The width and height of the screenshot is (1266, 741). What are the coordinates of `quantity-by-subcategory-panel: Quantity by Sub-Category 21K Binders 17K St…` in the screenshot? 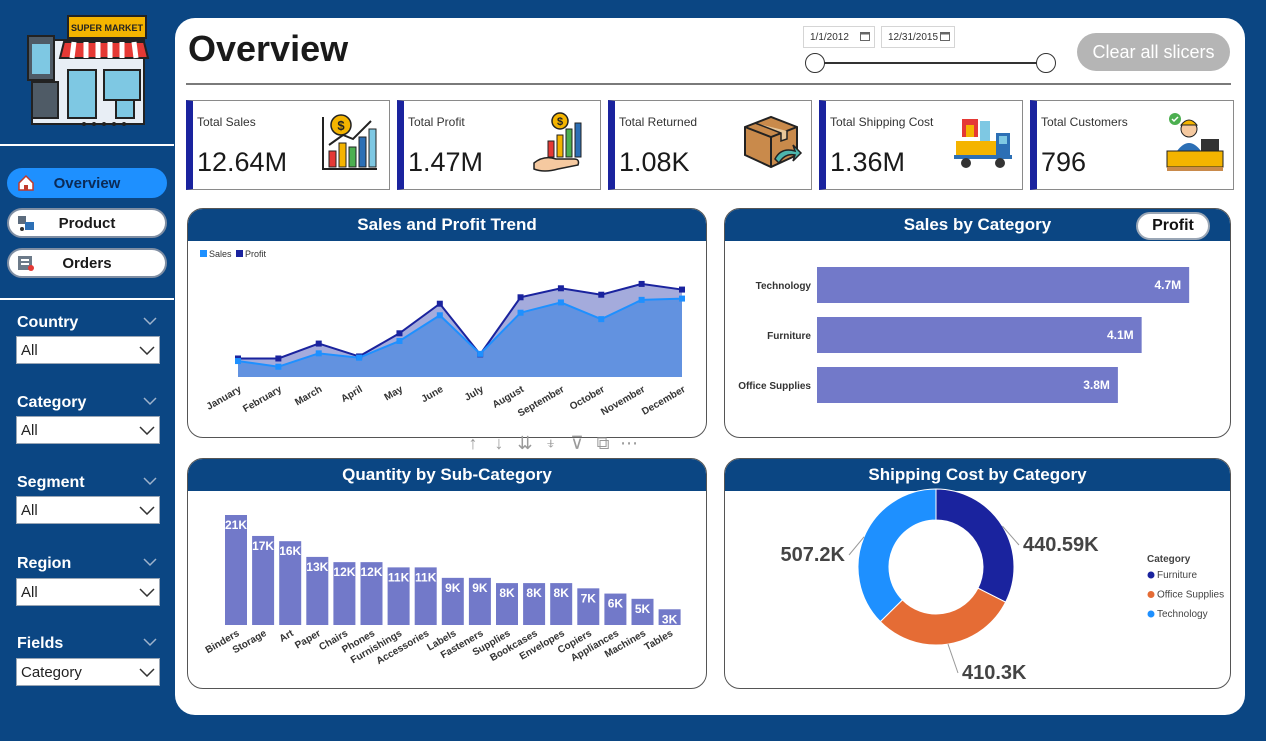 It's located at (447, 573).